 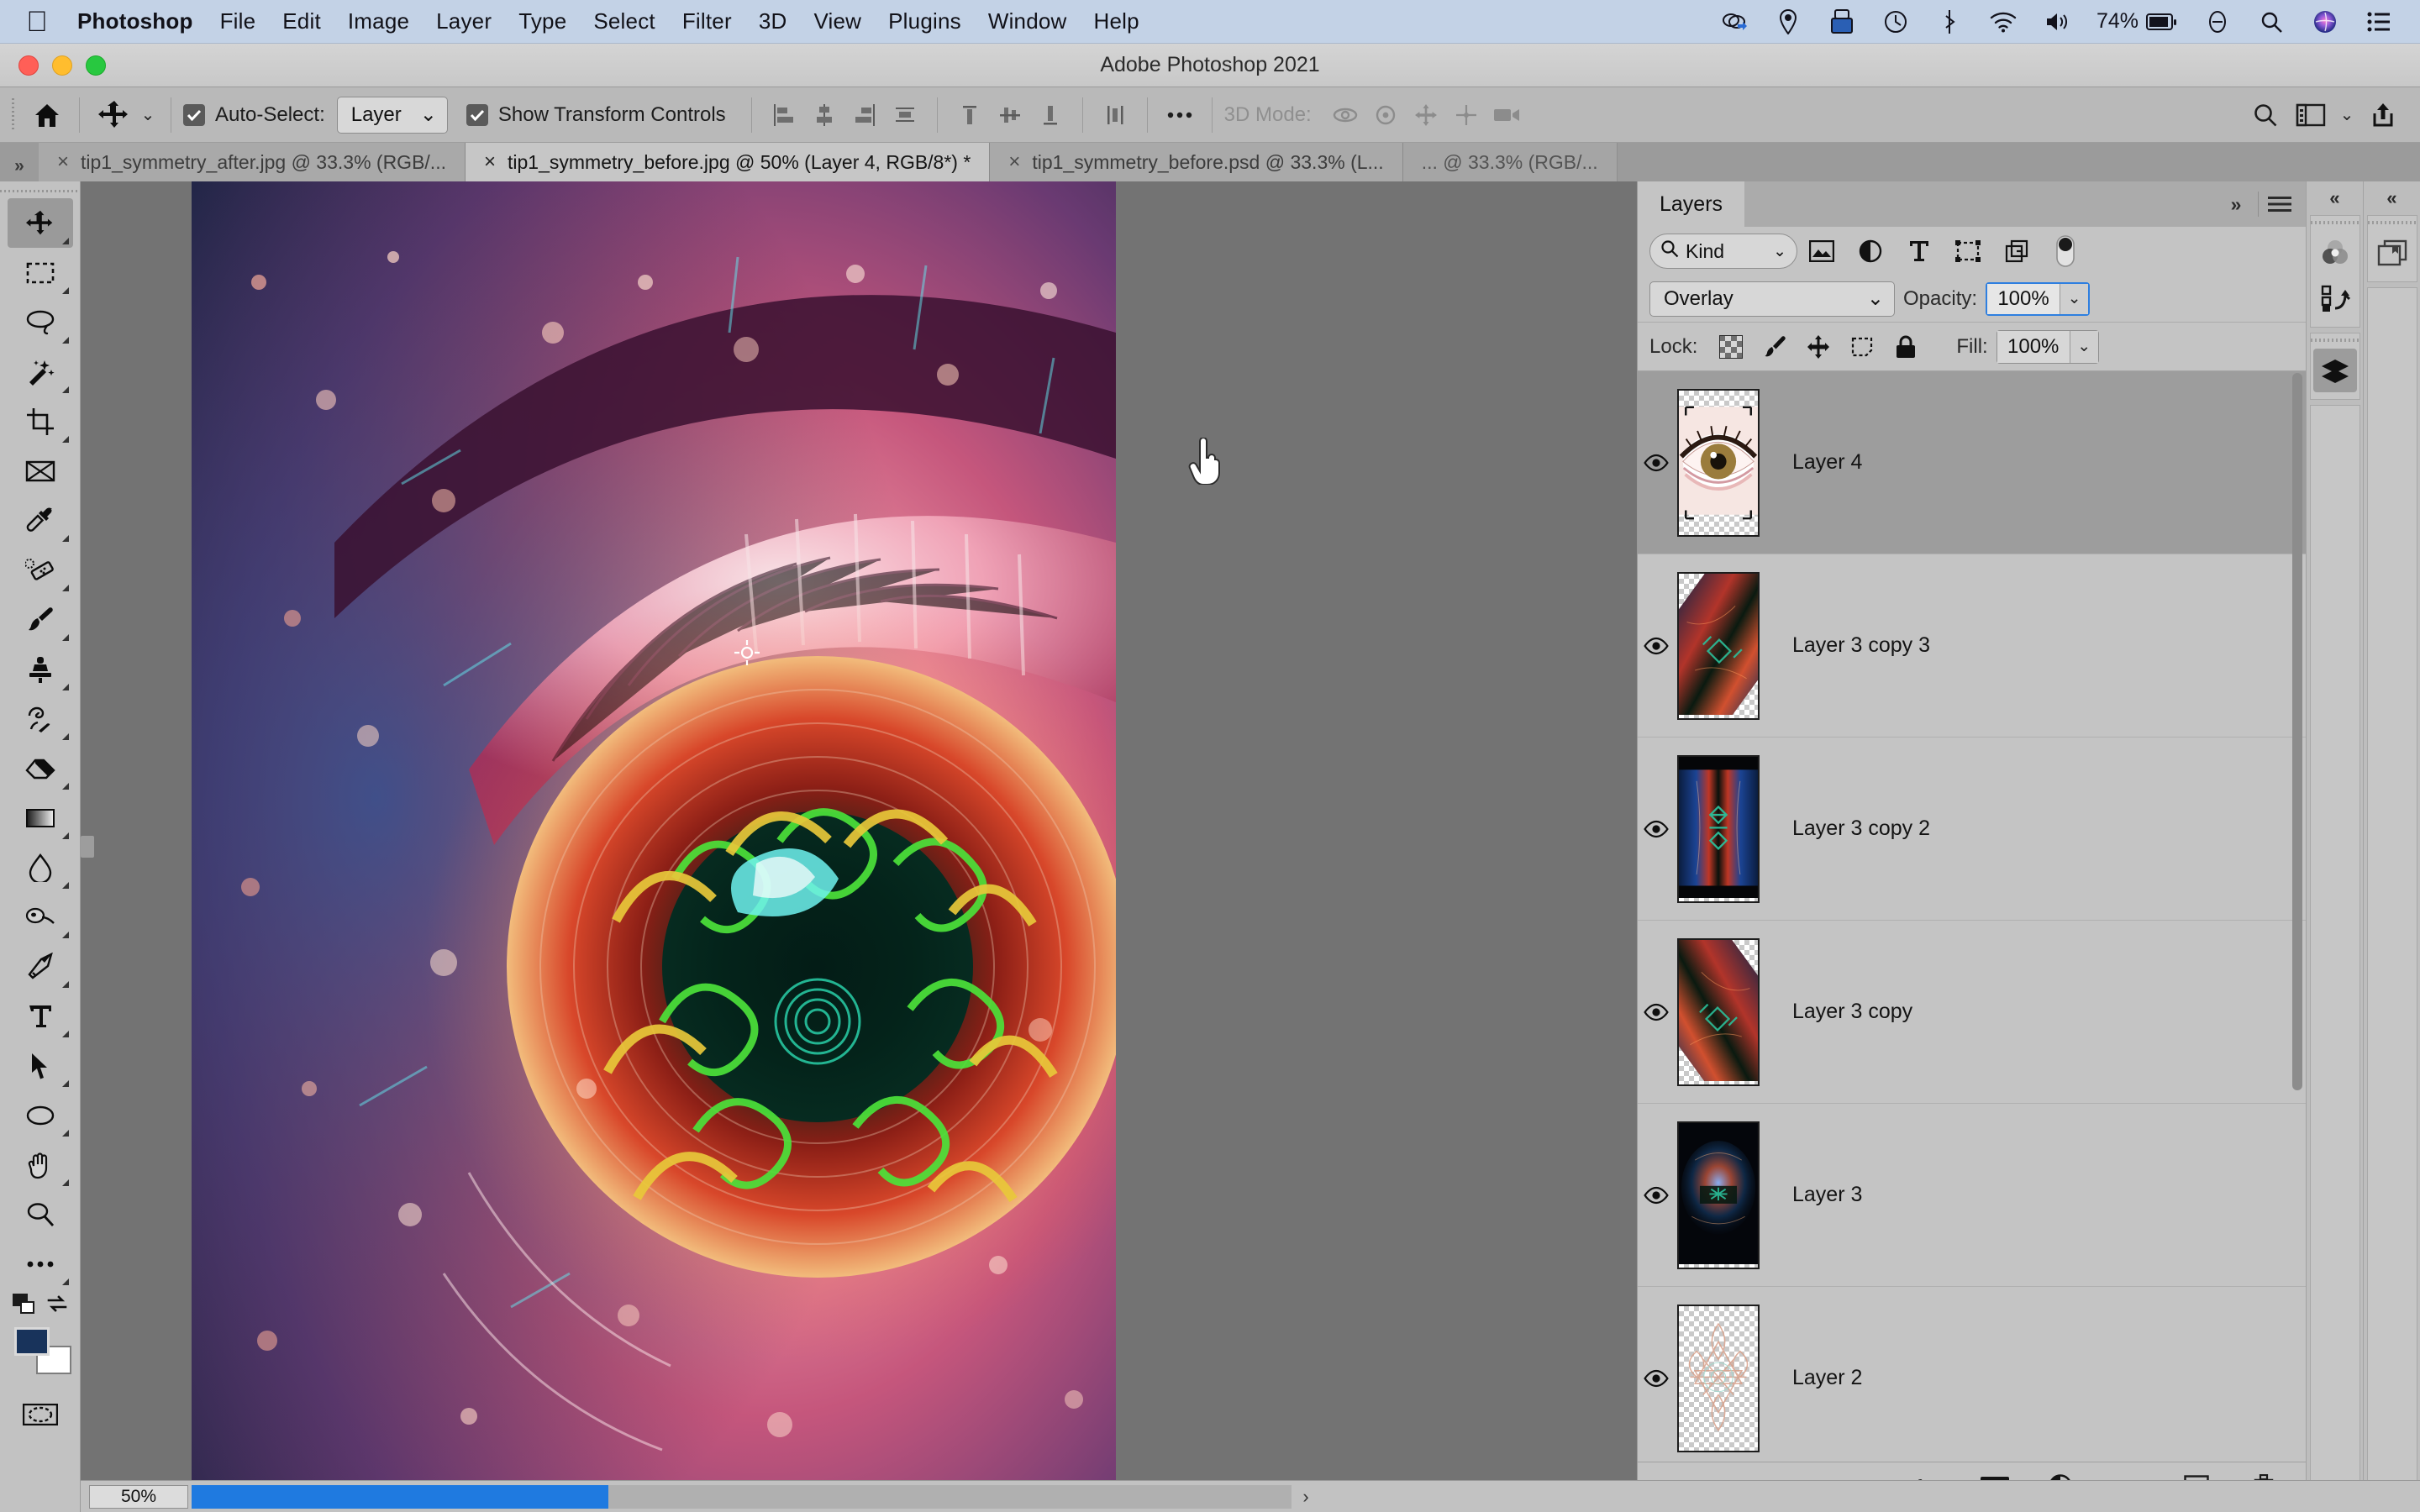 What do you see at coordinates (1842, 22) in the screenshot?
I see `timemachine-icon` at bounding box center [1842, 22].